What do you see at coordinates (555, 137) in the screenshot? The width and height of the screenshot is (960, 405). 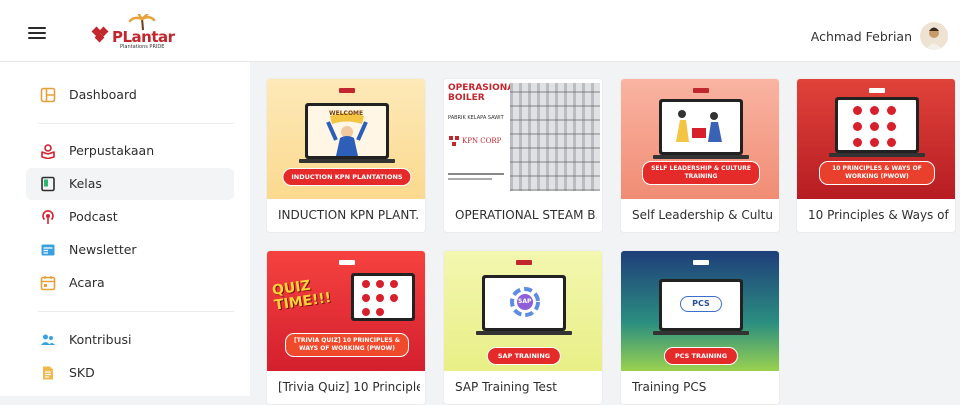 I see `boiler-photo` at bounding box center [555, 137].